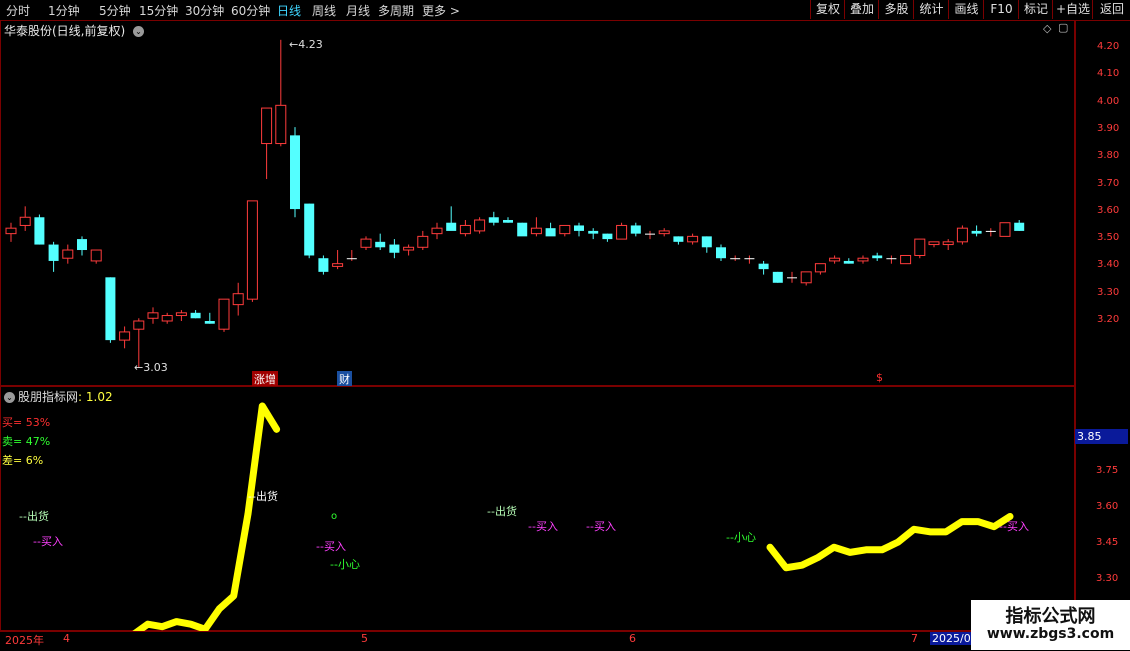 This screenshot has width=1130, height=651. What do you see at coordinates (1108, 238) in the screenshot?
I see `price-tick: 3.50` at bounding box center [1108, 238].